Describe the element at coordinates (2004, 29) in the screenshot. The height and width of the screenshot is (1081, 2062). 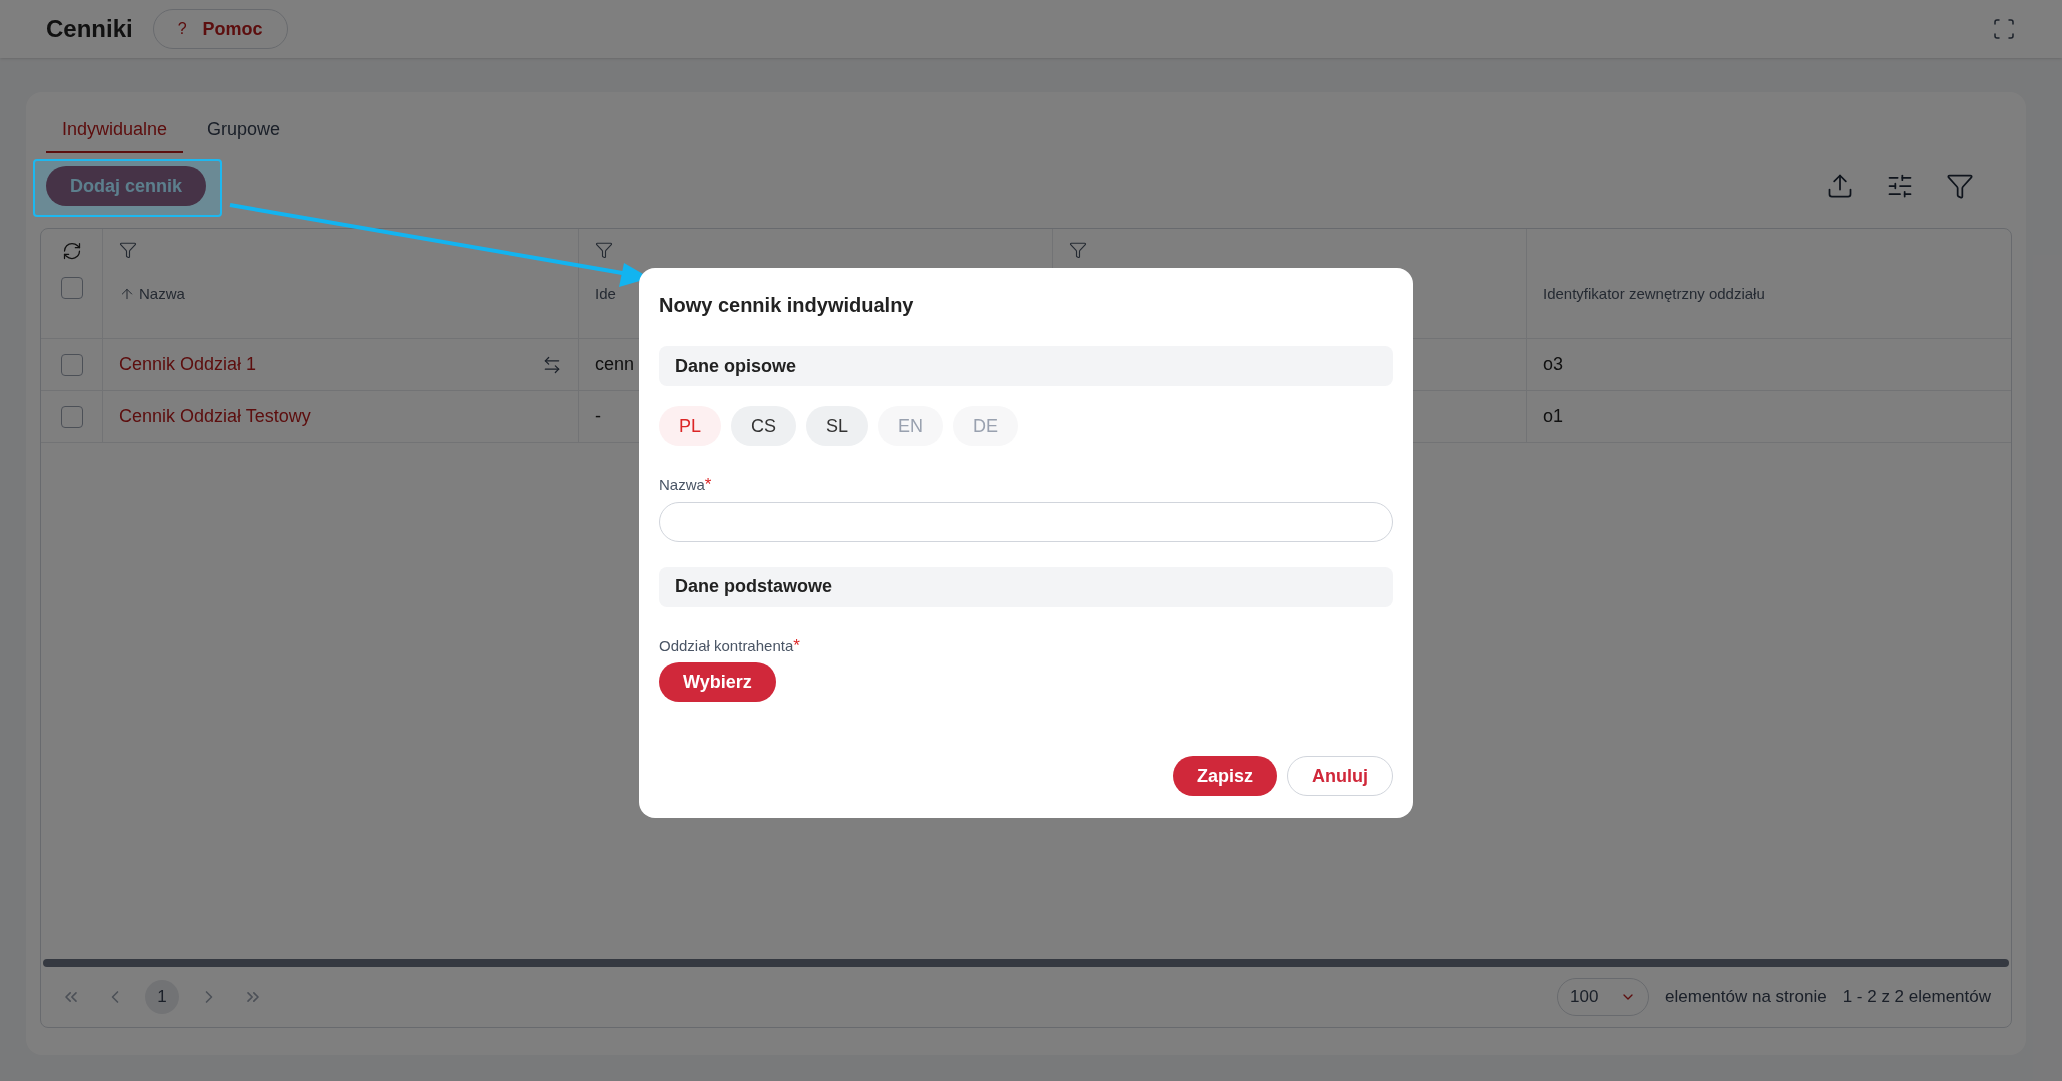
I see `fullscreen-icon` at that location.